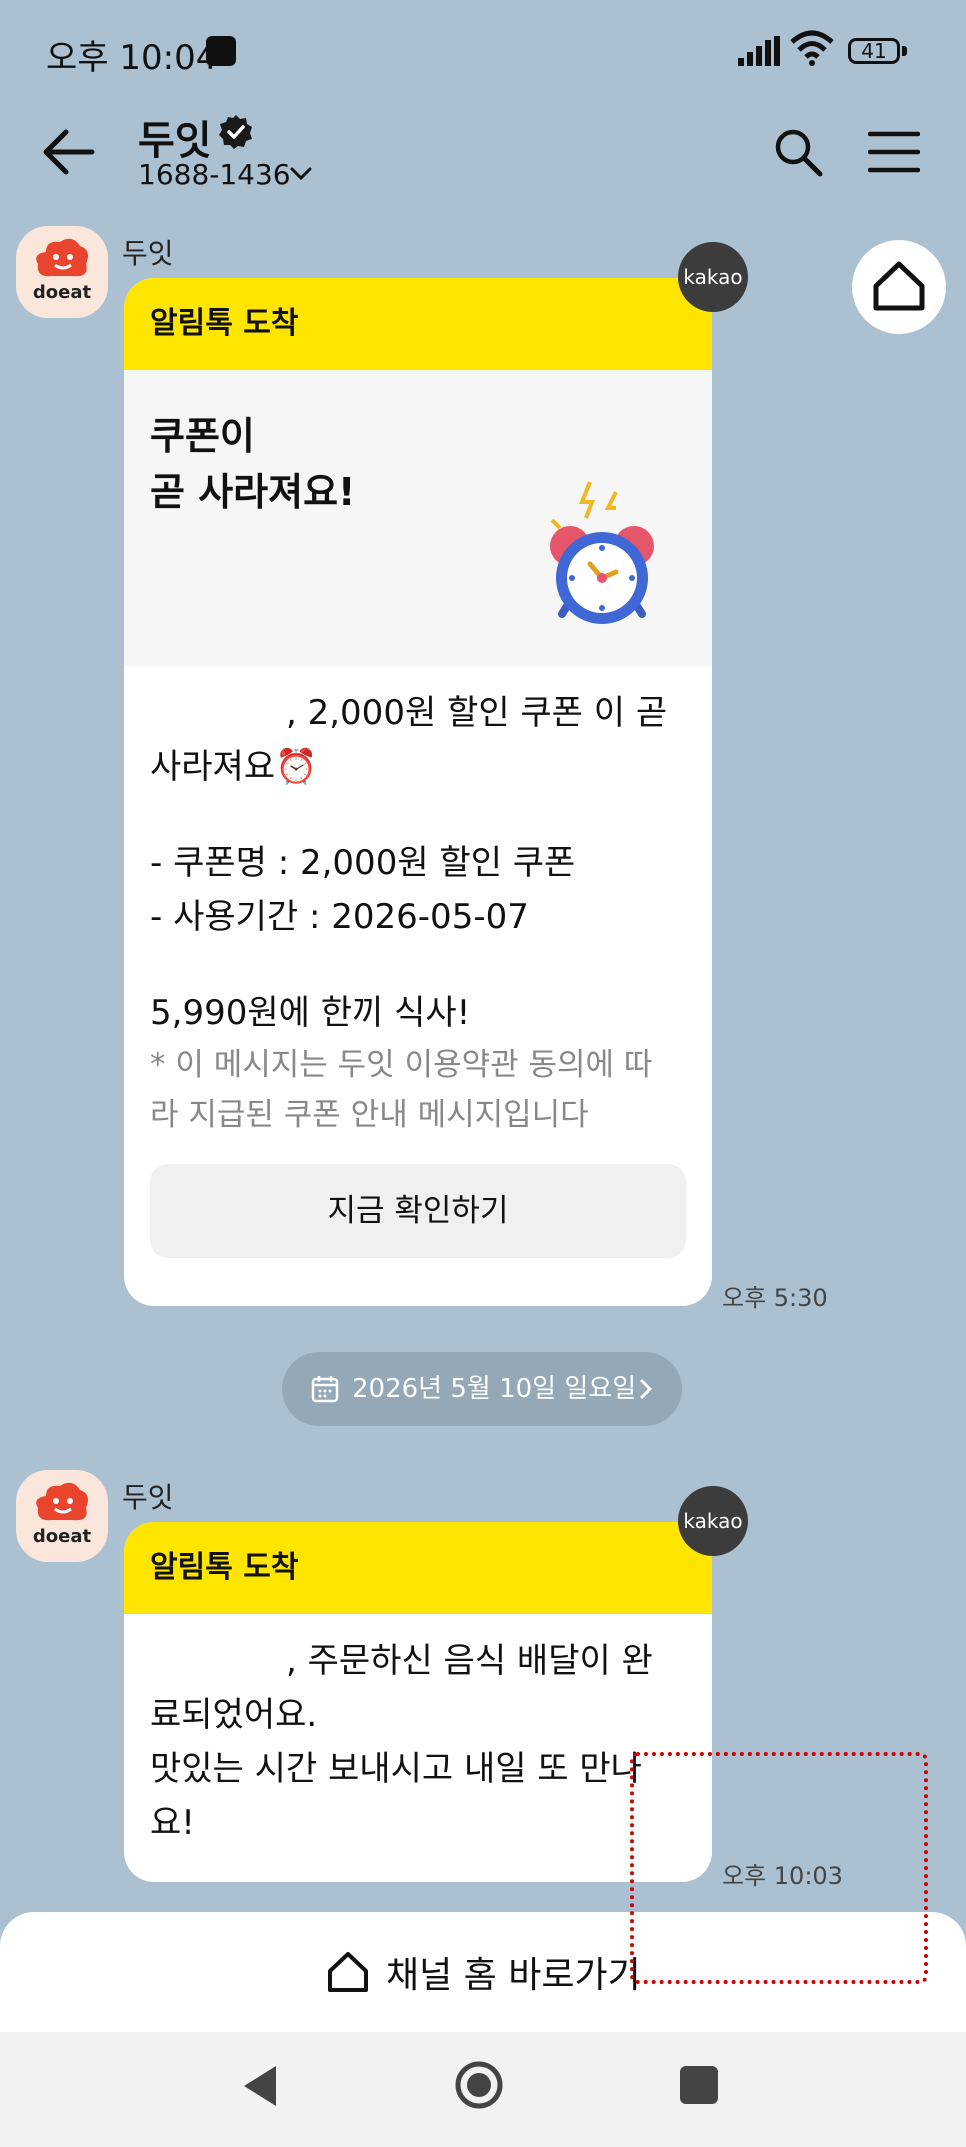 This screenshot has height=2147, width=966. What do you see at coordinates (479, 2085) in the screenshot?
I see `nav-home-icon` at bounding box center [479, 2085].